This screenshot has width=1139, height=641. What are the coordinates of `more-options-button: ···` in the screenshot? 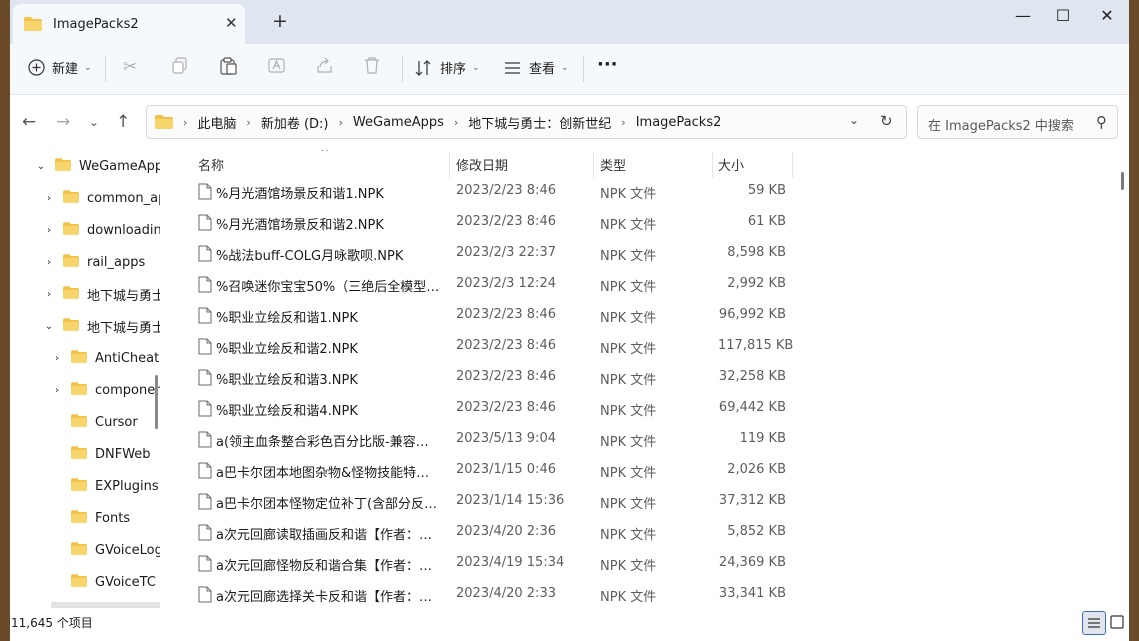 It's located at (607, 64).